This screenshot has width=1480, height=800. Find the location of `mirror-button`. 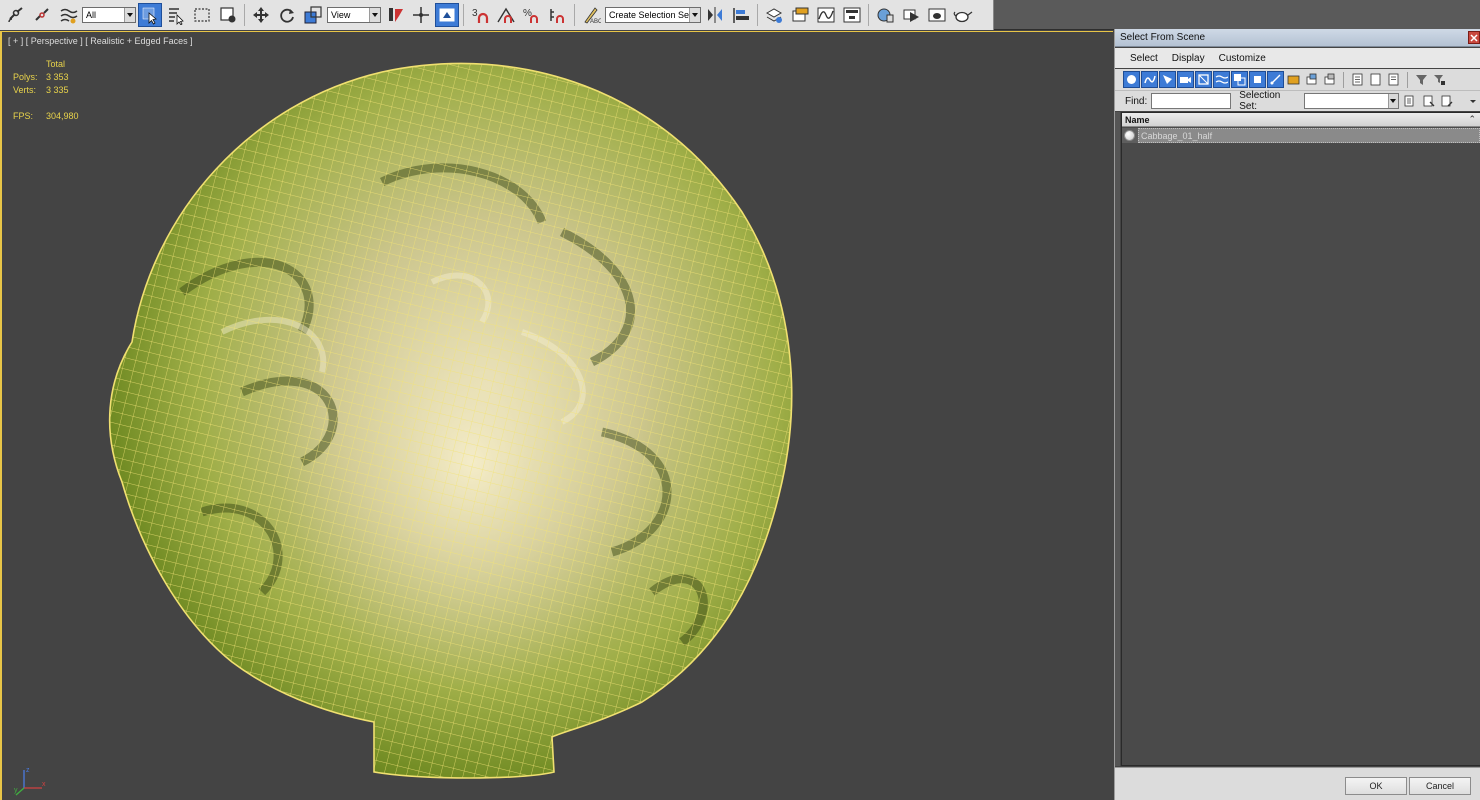

mirror-button is located at coordinates (715, 15).